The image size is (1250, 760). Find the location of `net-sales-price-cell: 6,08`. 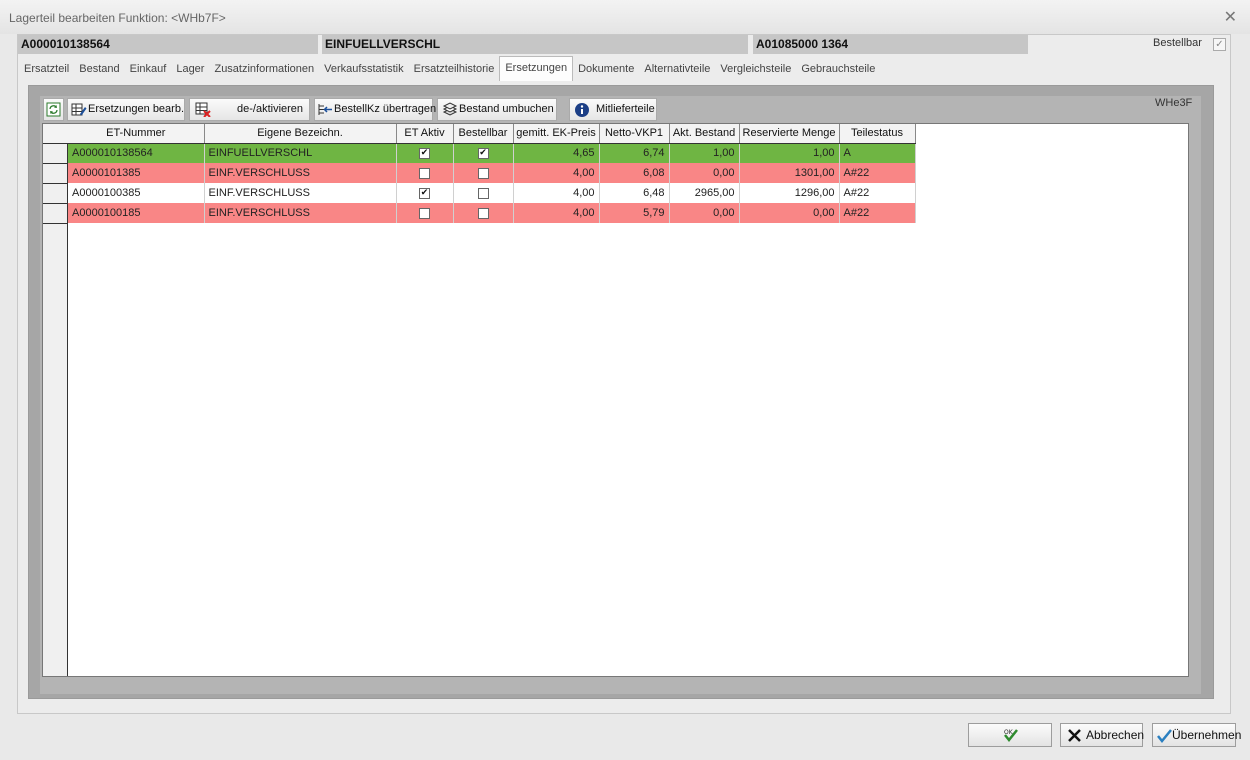

net-sales-price-cell: 6,08 is located at coordinates (634, 173).